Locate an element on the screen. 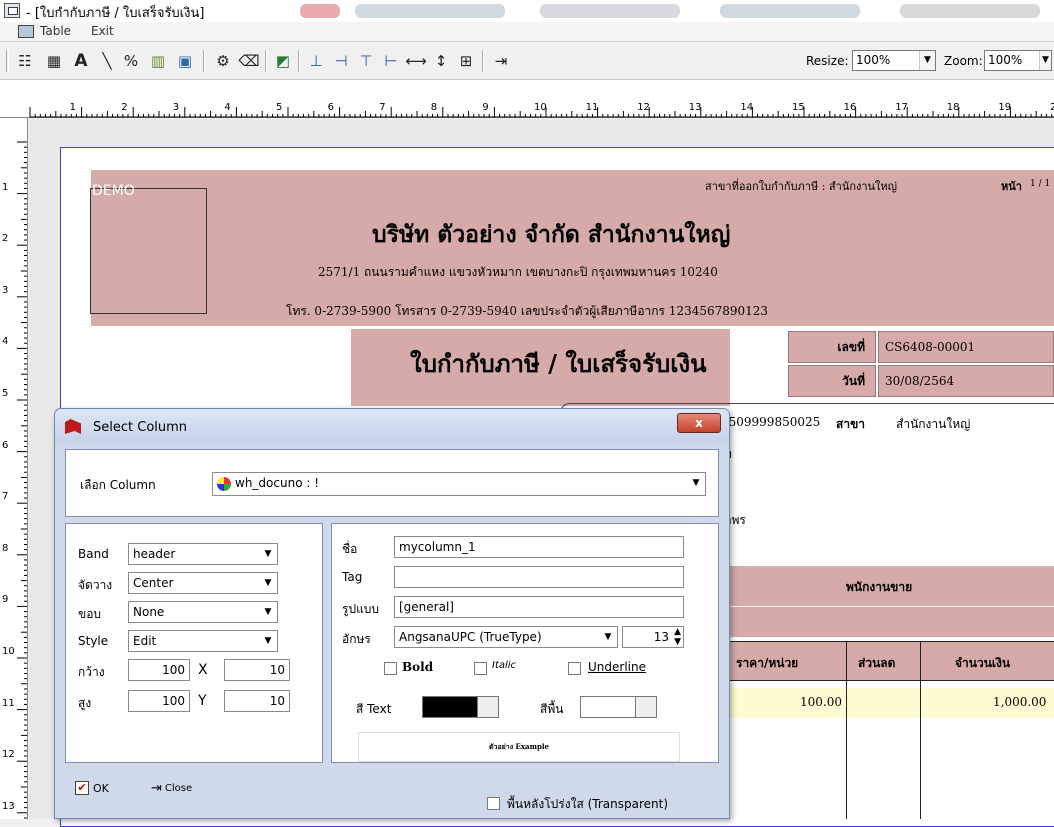 Image resolution: width=1054 pixels, height=827 pixels. ruler-number: 18 is located at coordinates (953, 107).